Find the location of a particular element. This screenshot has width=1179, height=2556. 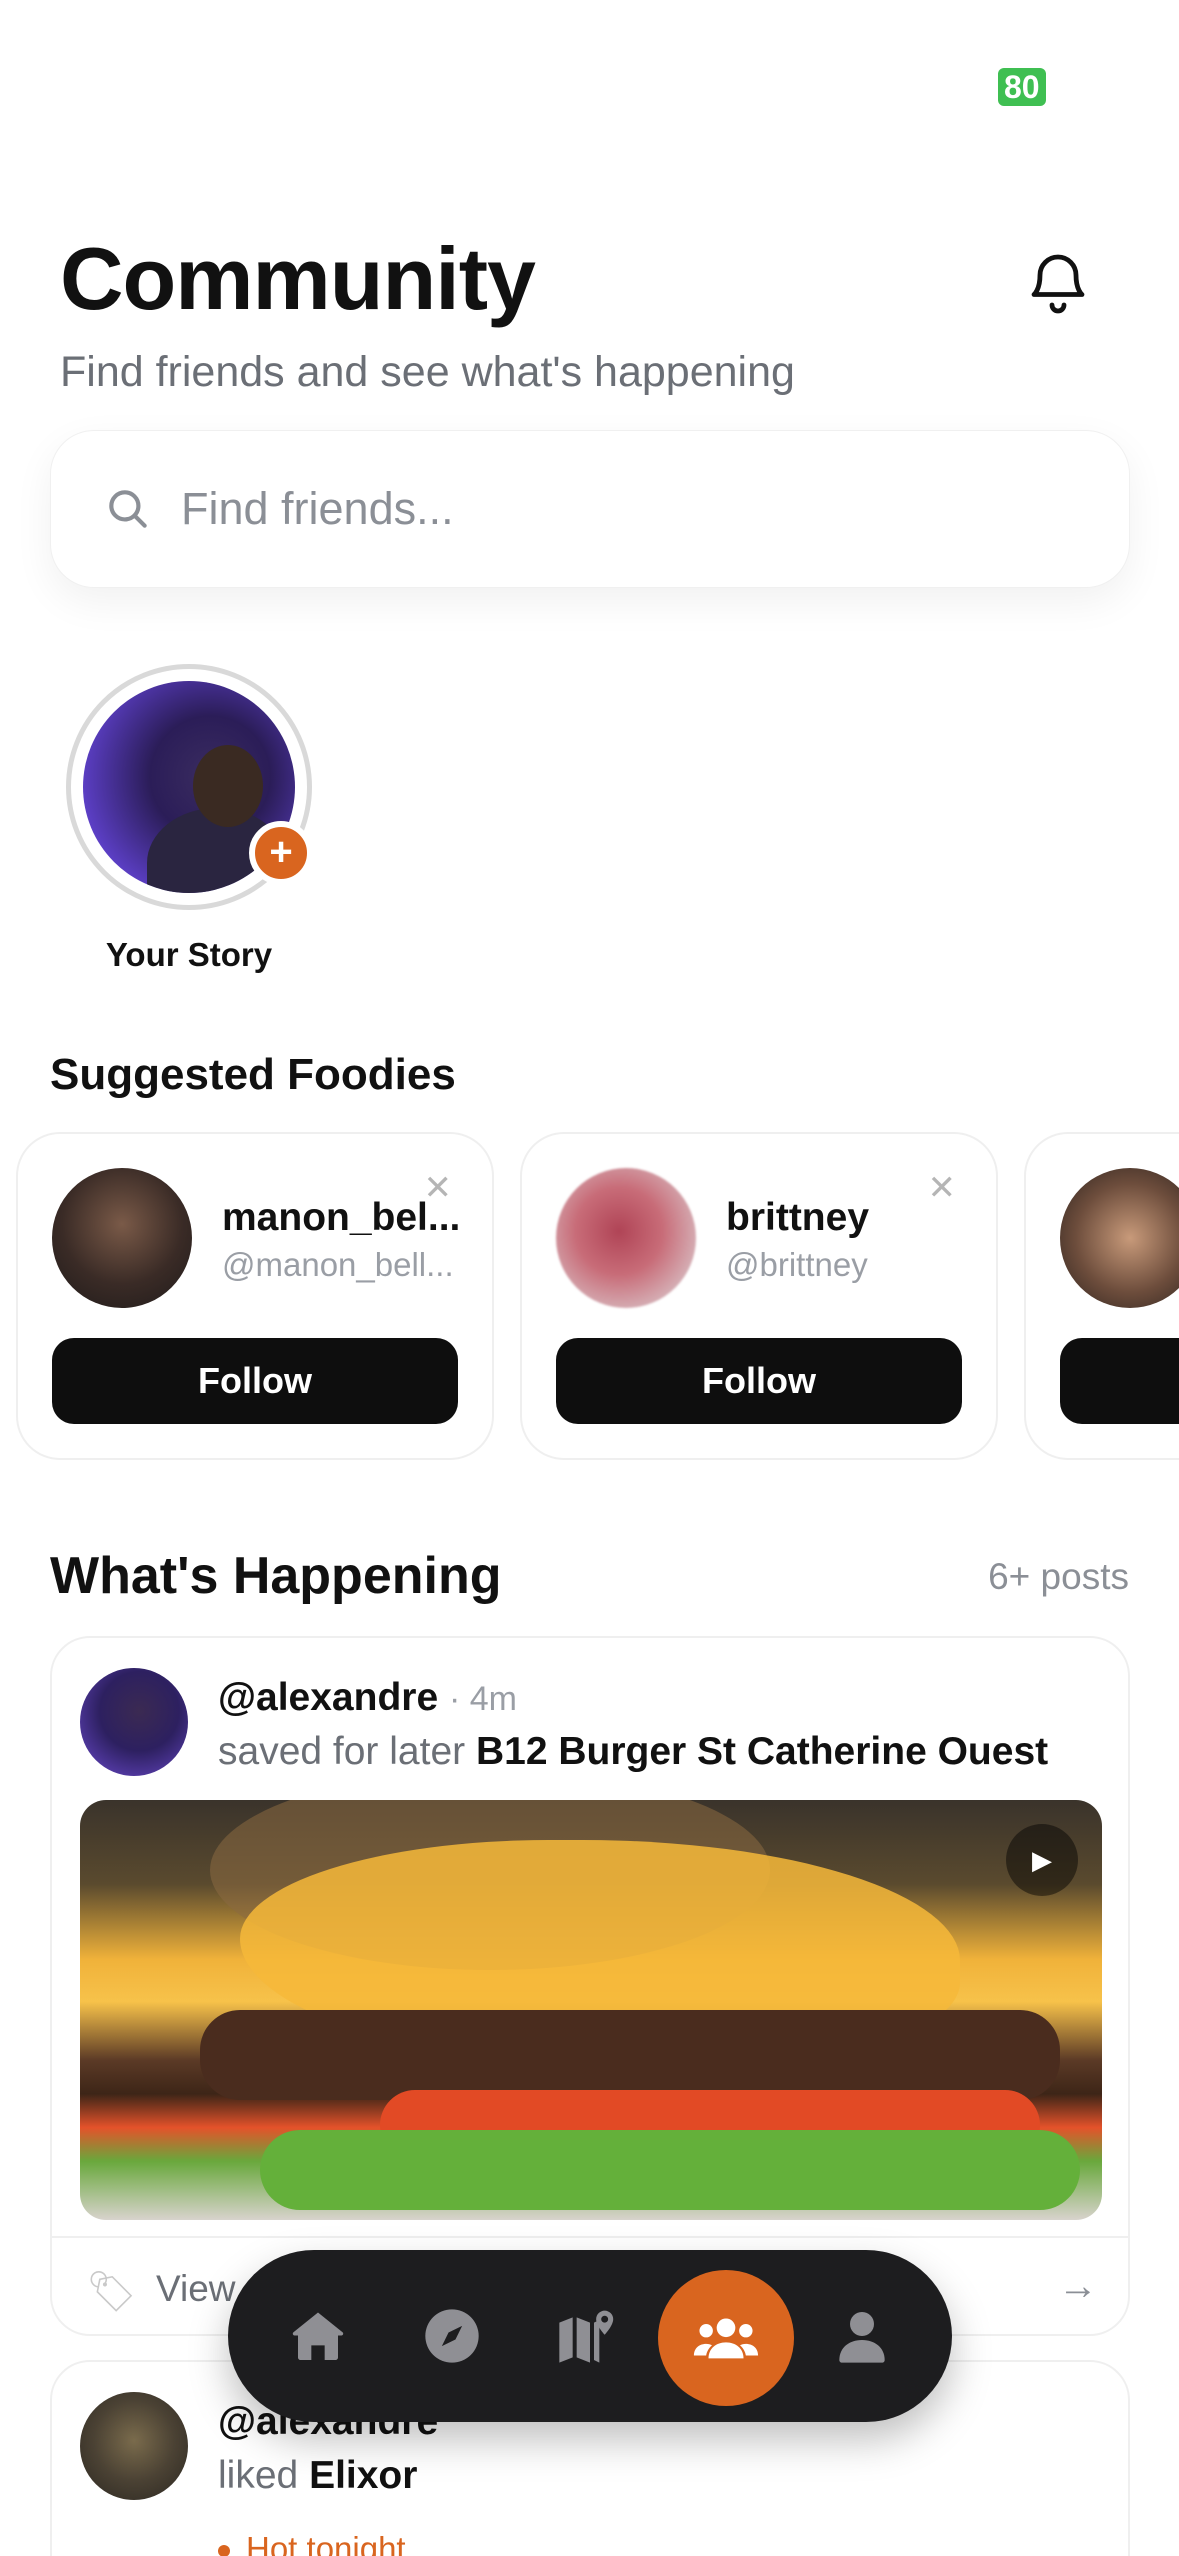

hot-badge: Hot tonight is located at coordinates (312, 2543).